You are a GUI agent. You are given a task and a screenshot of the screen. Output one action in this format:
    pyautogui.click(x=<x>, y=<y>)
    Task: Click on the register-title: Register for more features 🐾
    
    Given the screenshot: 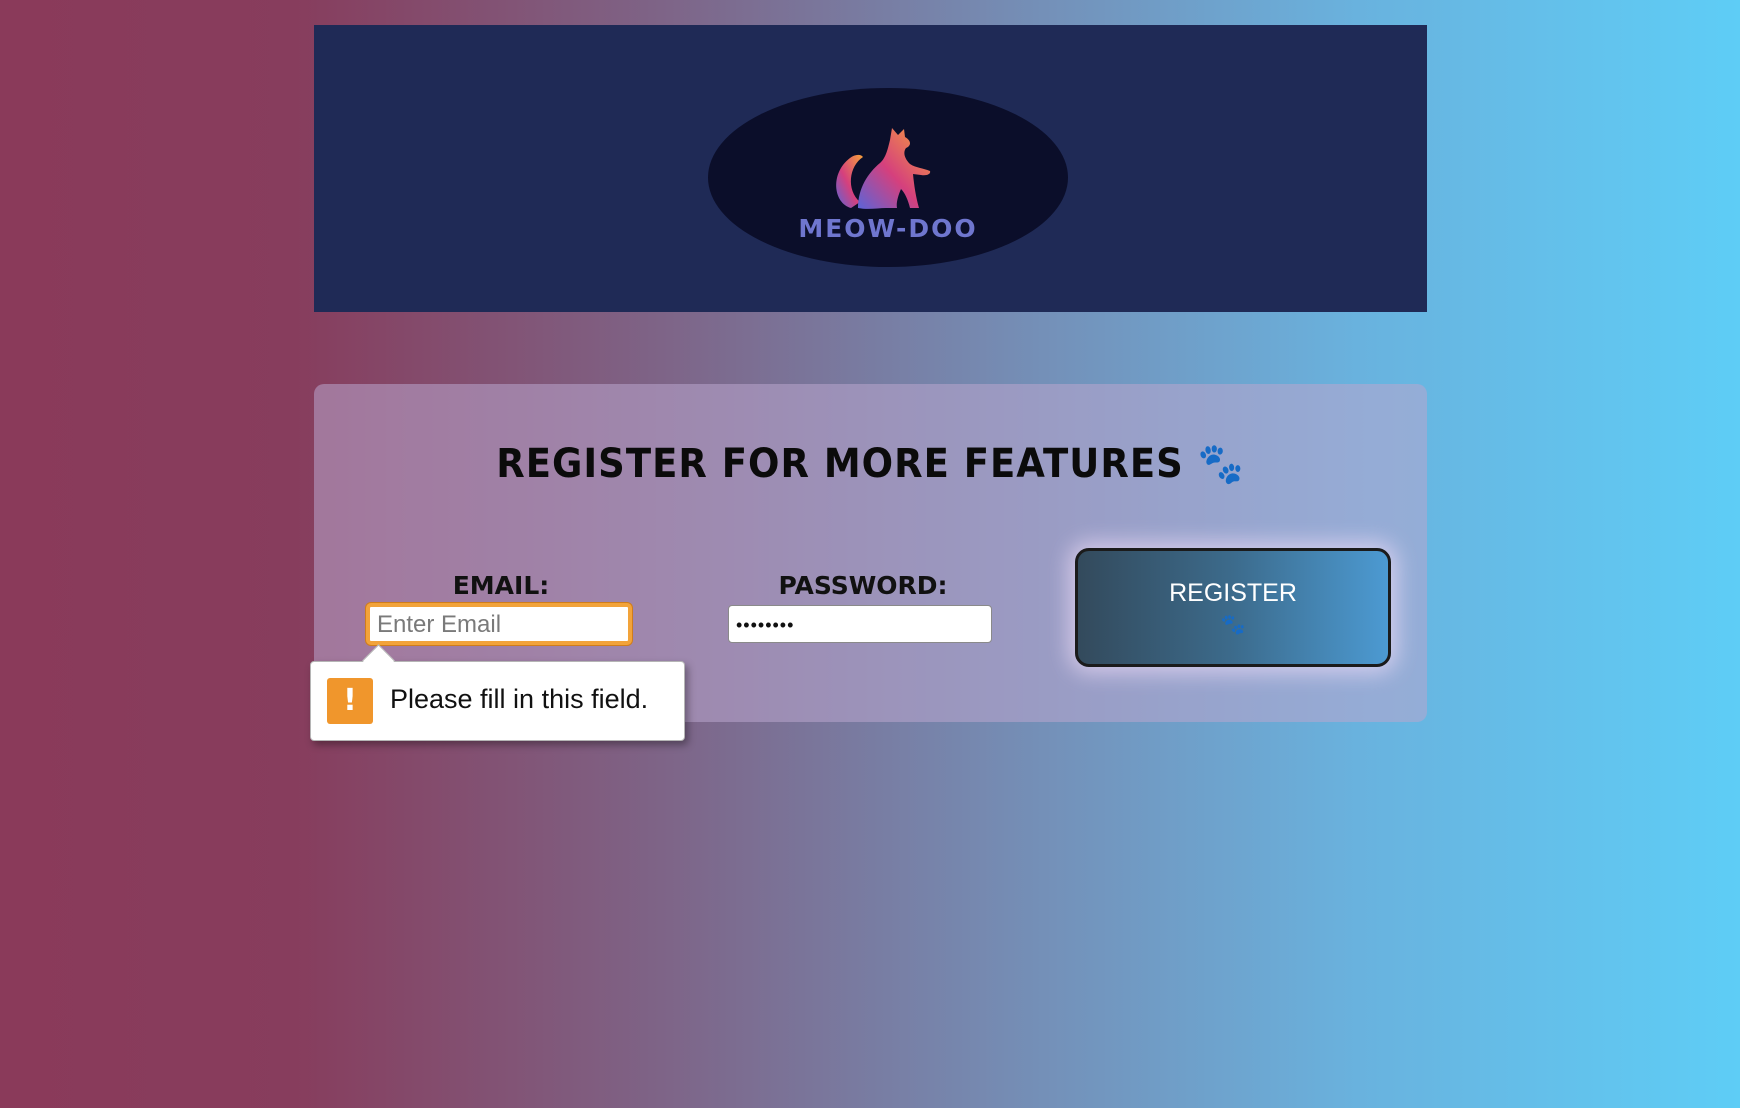 What is the action you would take?
    pyautogui.click(x=870, y=464)
    